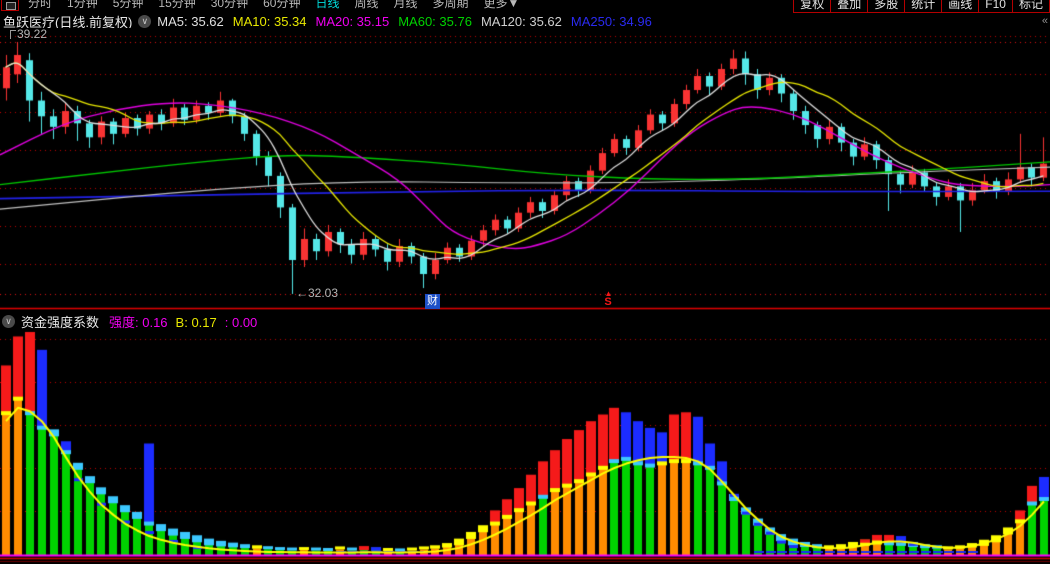 The image size is (1050, 564). Describe the element at coordinates (432, 301) in the screenshot. I see `finance-report-badge: 财` at that location.